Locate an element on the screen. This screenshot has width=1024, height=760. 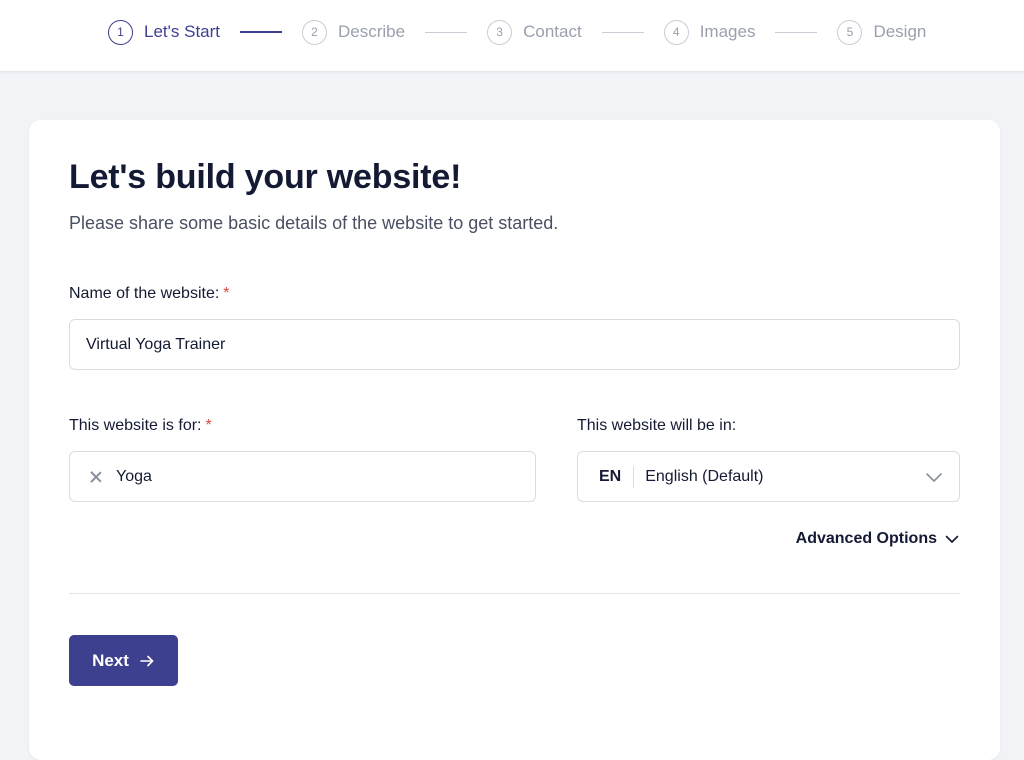
language-code: EN is located at coordinates (610, 476).